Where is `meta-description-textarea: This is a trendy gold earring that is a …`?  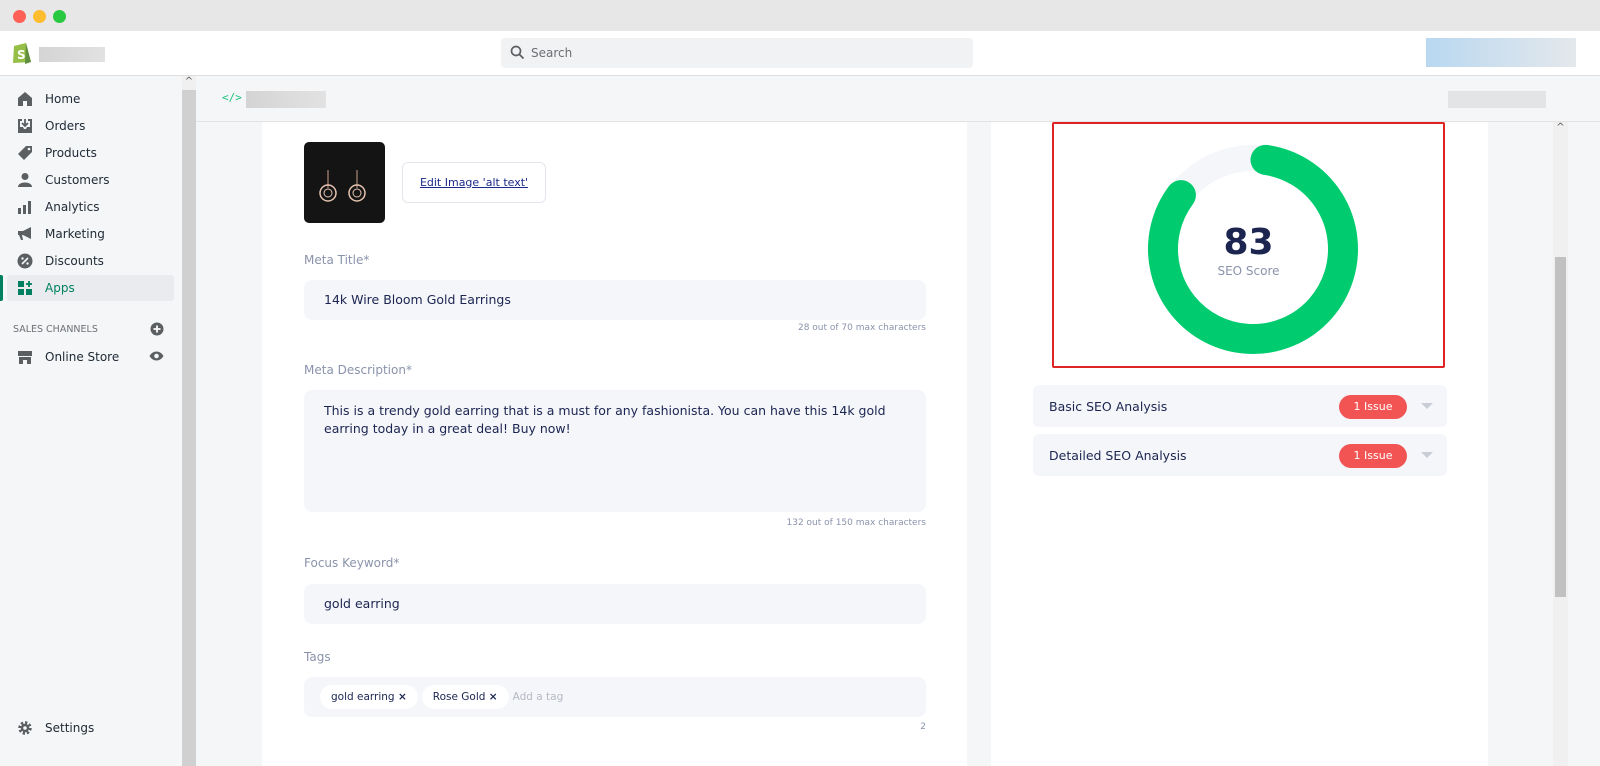 meta-description-textarea: This is a trendy gold earring that is a … is located at coordinates (615, 451).